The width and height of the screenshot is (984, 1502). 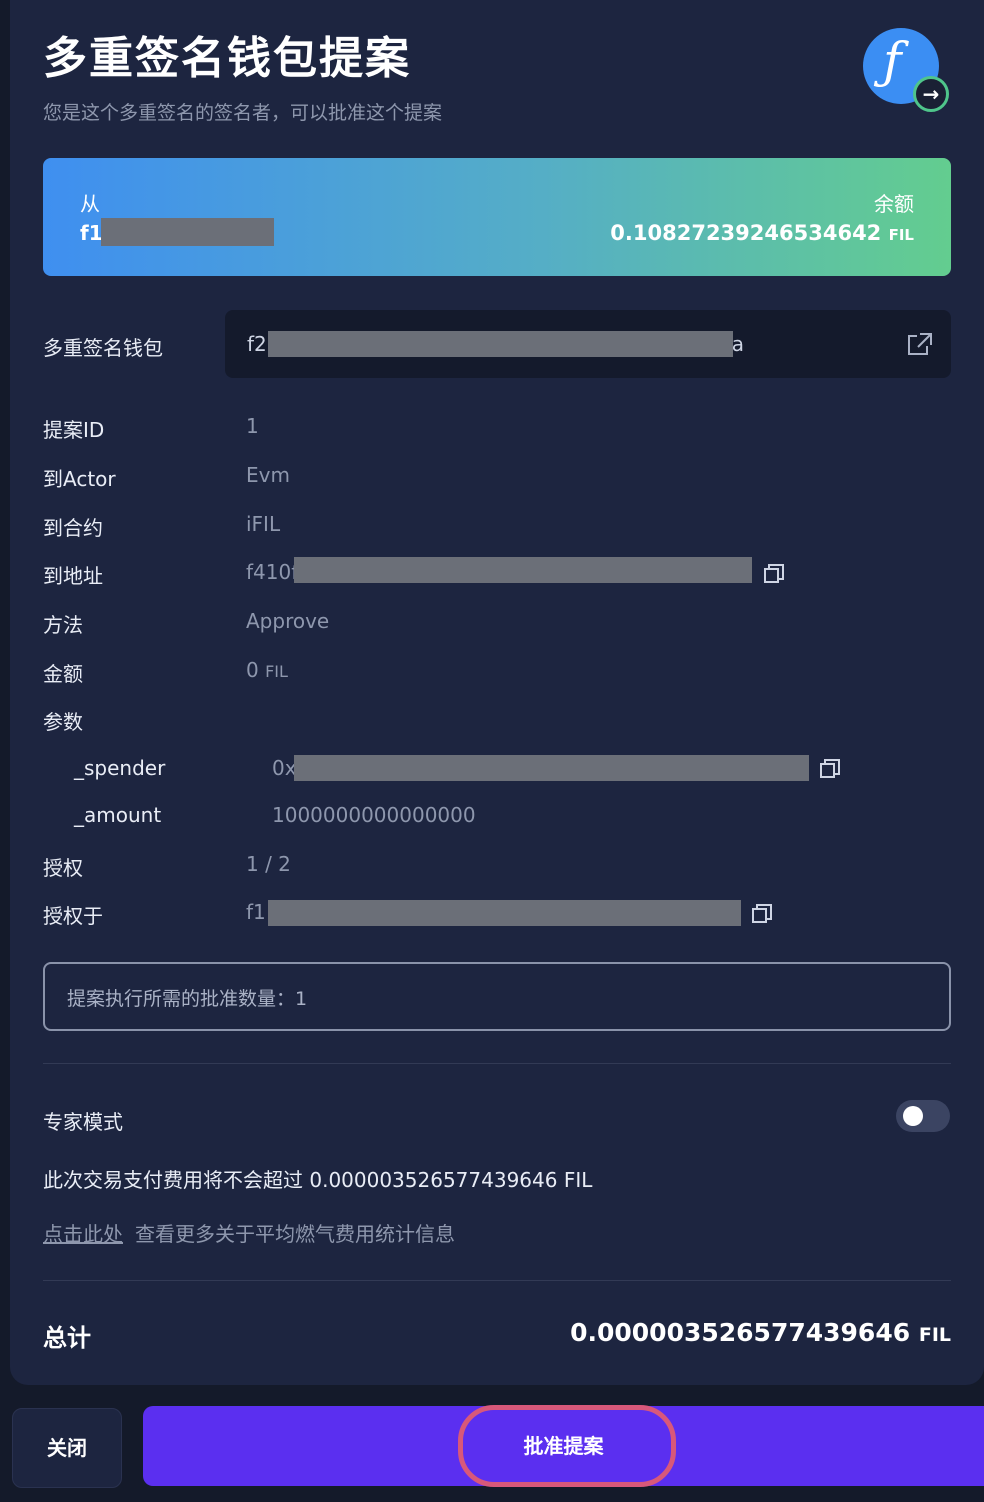 What do you see at coordinates (318, 1180) in the screenshot?
I see `fee-limit-text: 此次交易支付费用将不会超过 0.000003526577439646 FIL` at bounding box center [318, 1180].